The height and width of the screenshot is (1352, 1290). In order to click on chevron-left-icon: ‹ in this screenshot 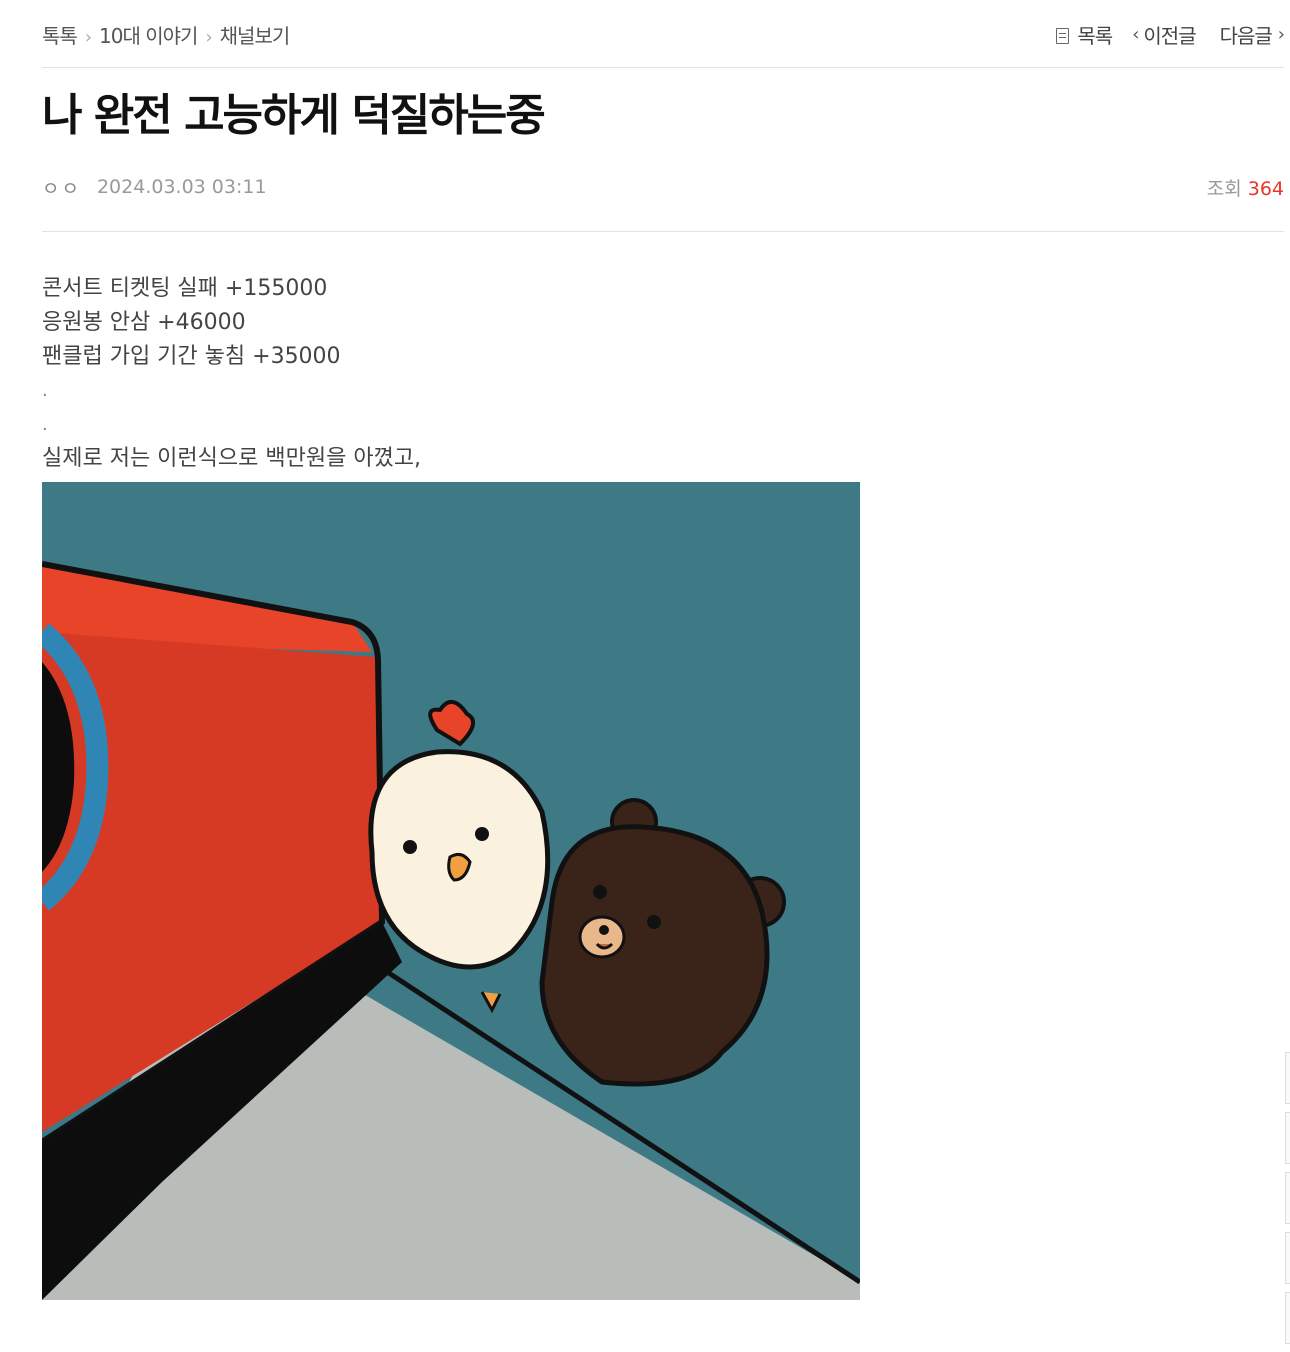, I will do `click(1135, 34)`.